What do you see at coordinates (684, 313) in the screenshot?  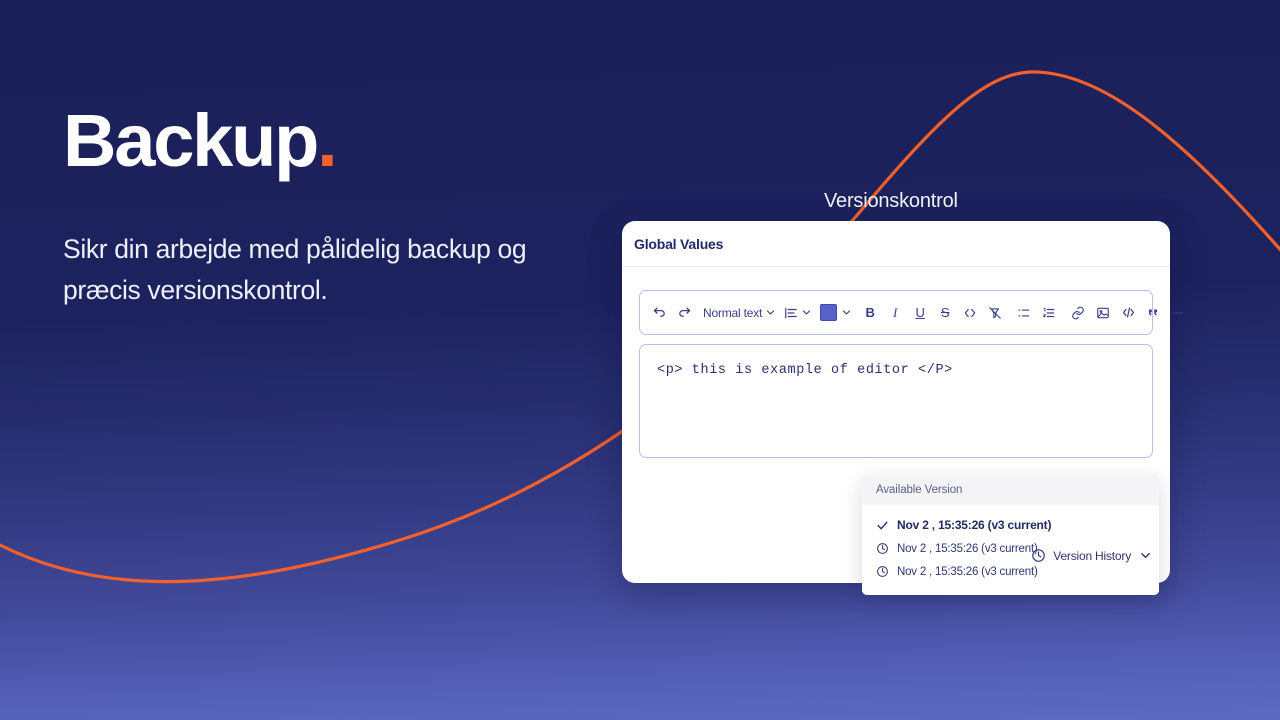 I see `redo-icon` at bounding box center [684, 313].